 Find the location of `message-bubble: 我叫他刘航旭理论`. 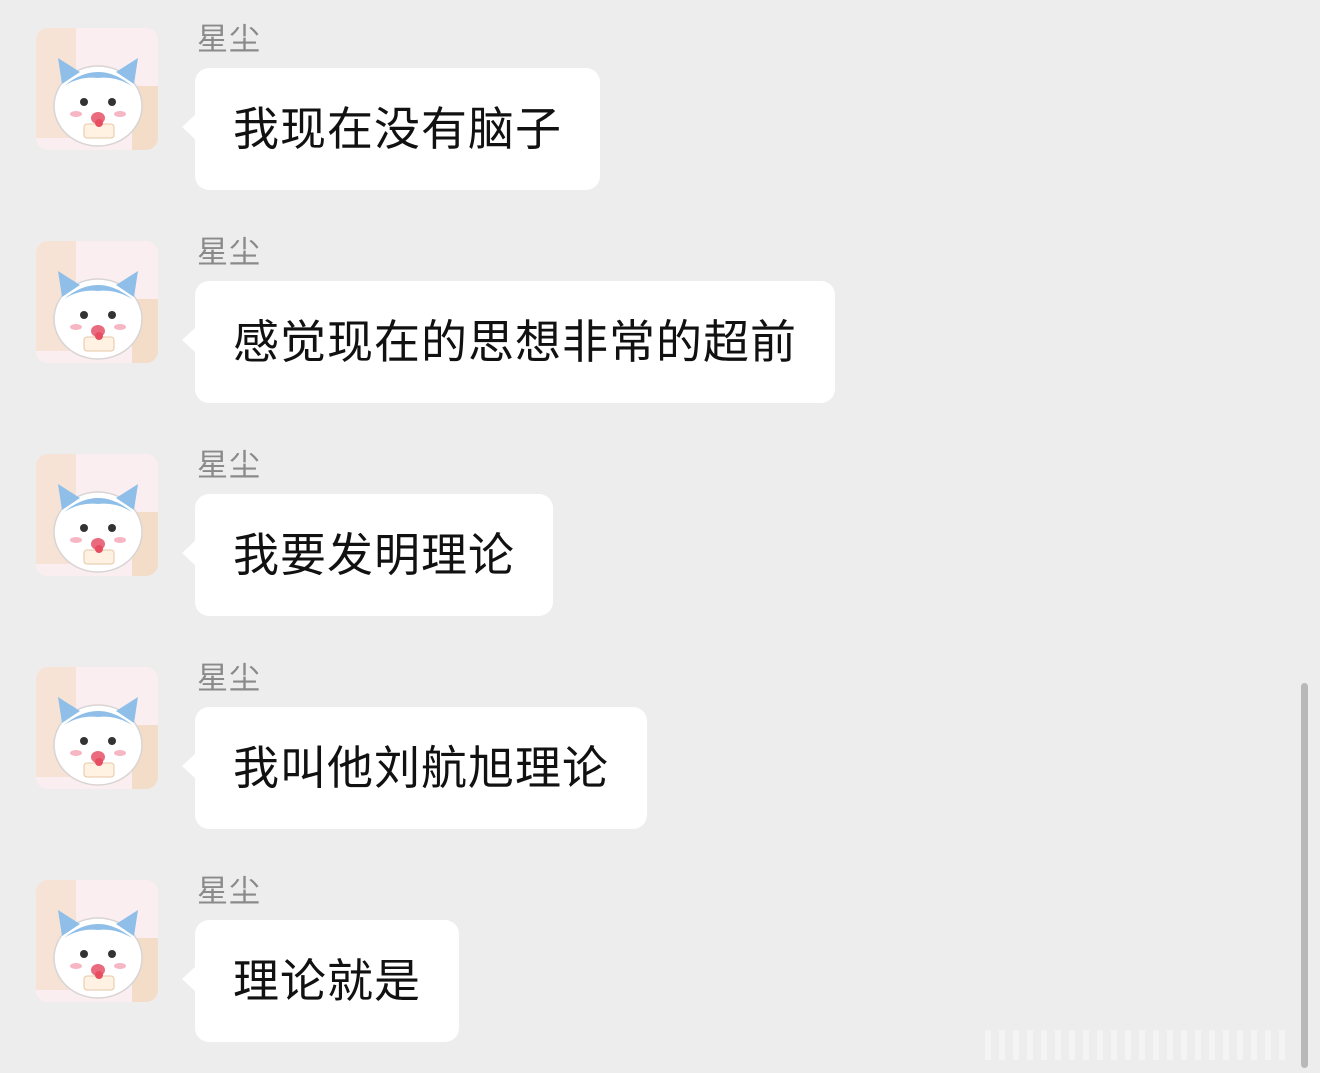

message-bubble: 我叫他刘航旭理论 is located at coordinates (414, 768).